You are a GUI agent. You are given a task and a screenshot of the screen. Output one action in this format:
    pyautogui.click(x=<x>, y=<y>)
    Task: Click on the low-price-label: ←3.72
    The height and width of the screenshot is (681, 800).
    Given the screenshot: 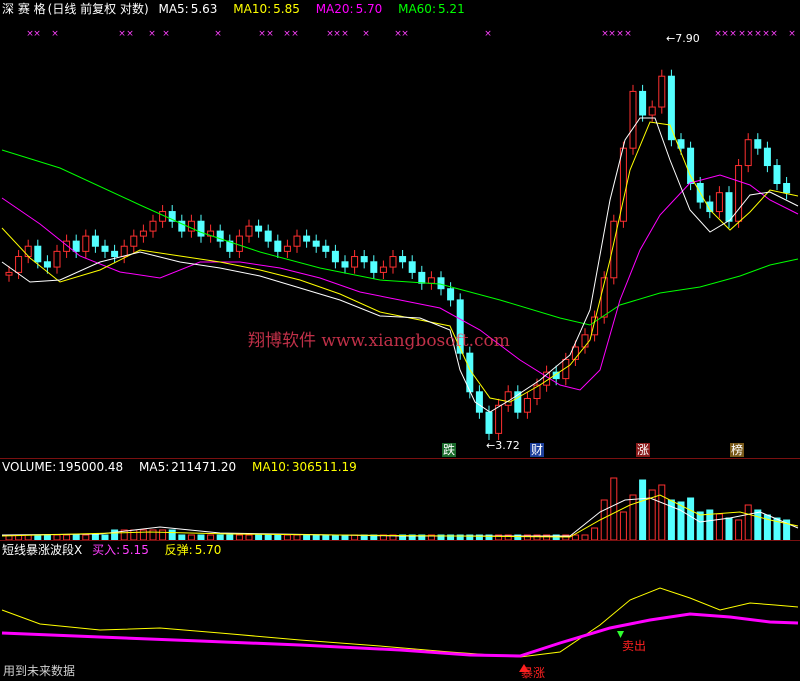 What is the action you would take?
    pyautogui.click(x=503, y=445)
    